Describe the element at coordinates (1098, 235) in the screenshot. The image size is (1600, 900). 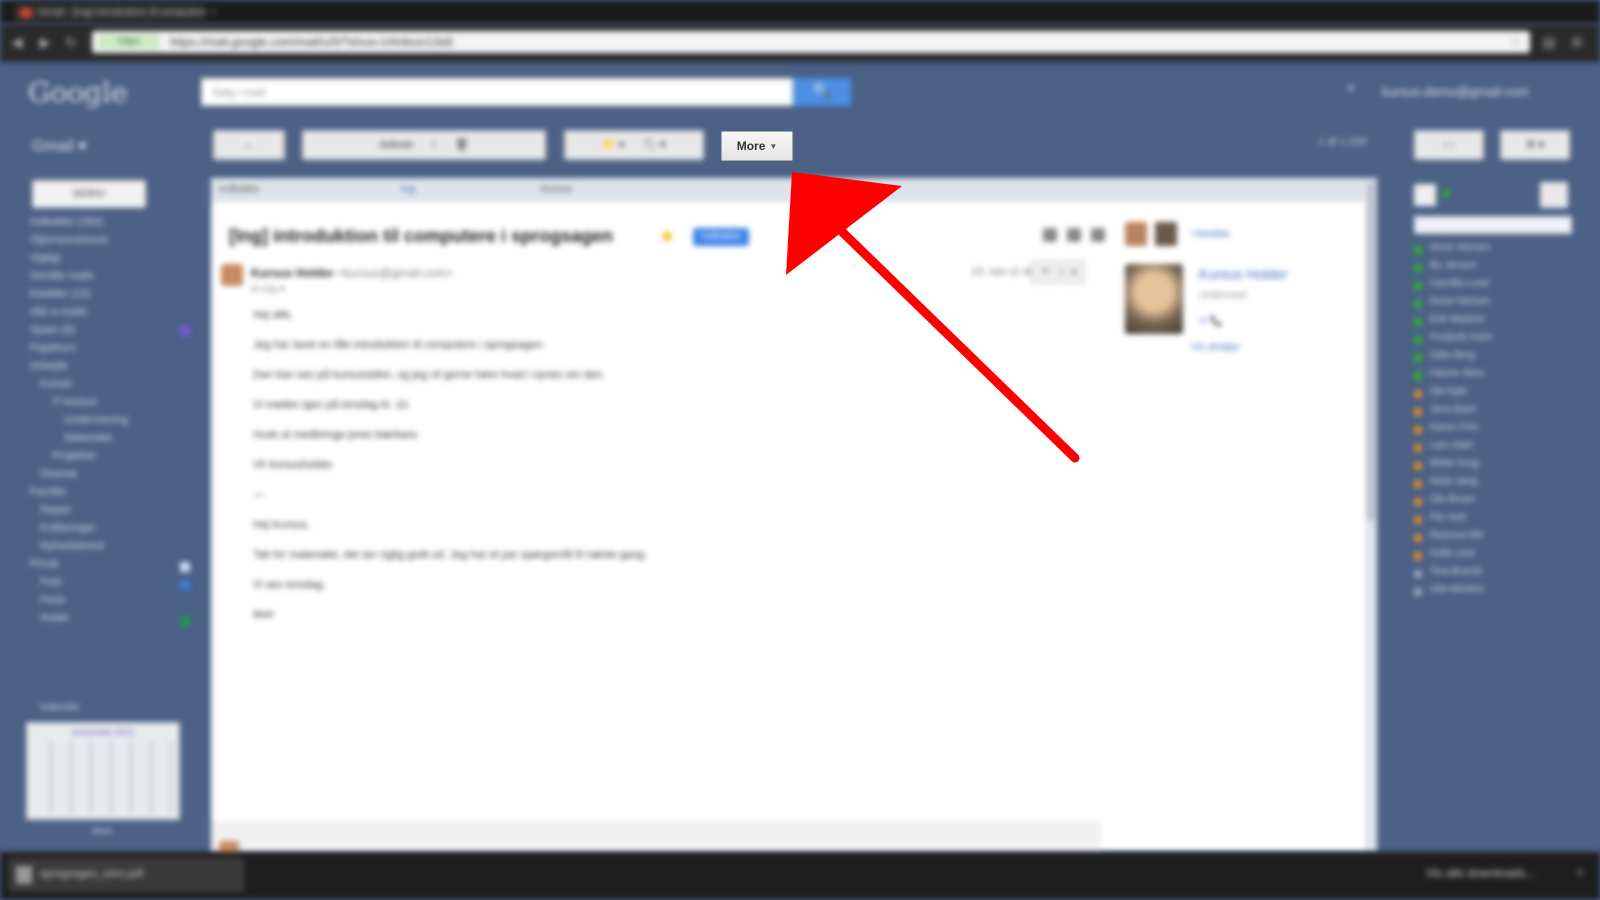
I see `expand-all-icon` at that location.